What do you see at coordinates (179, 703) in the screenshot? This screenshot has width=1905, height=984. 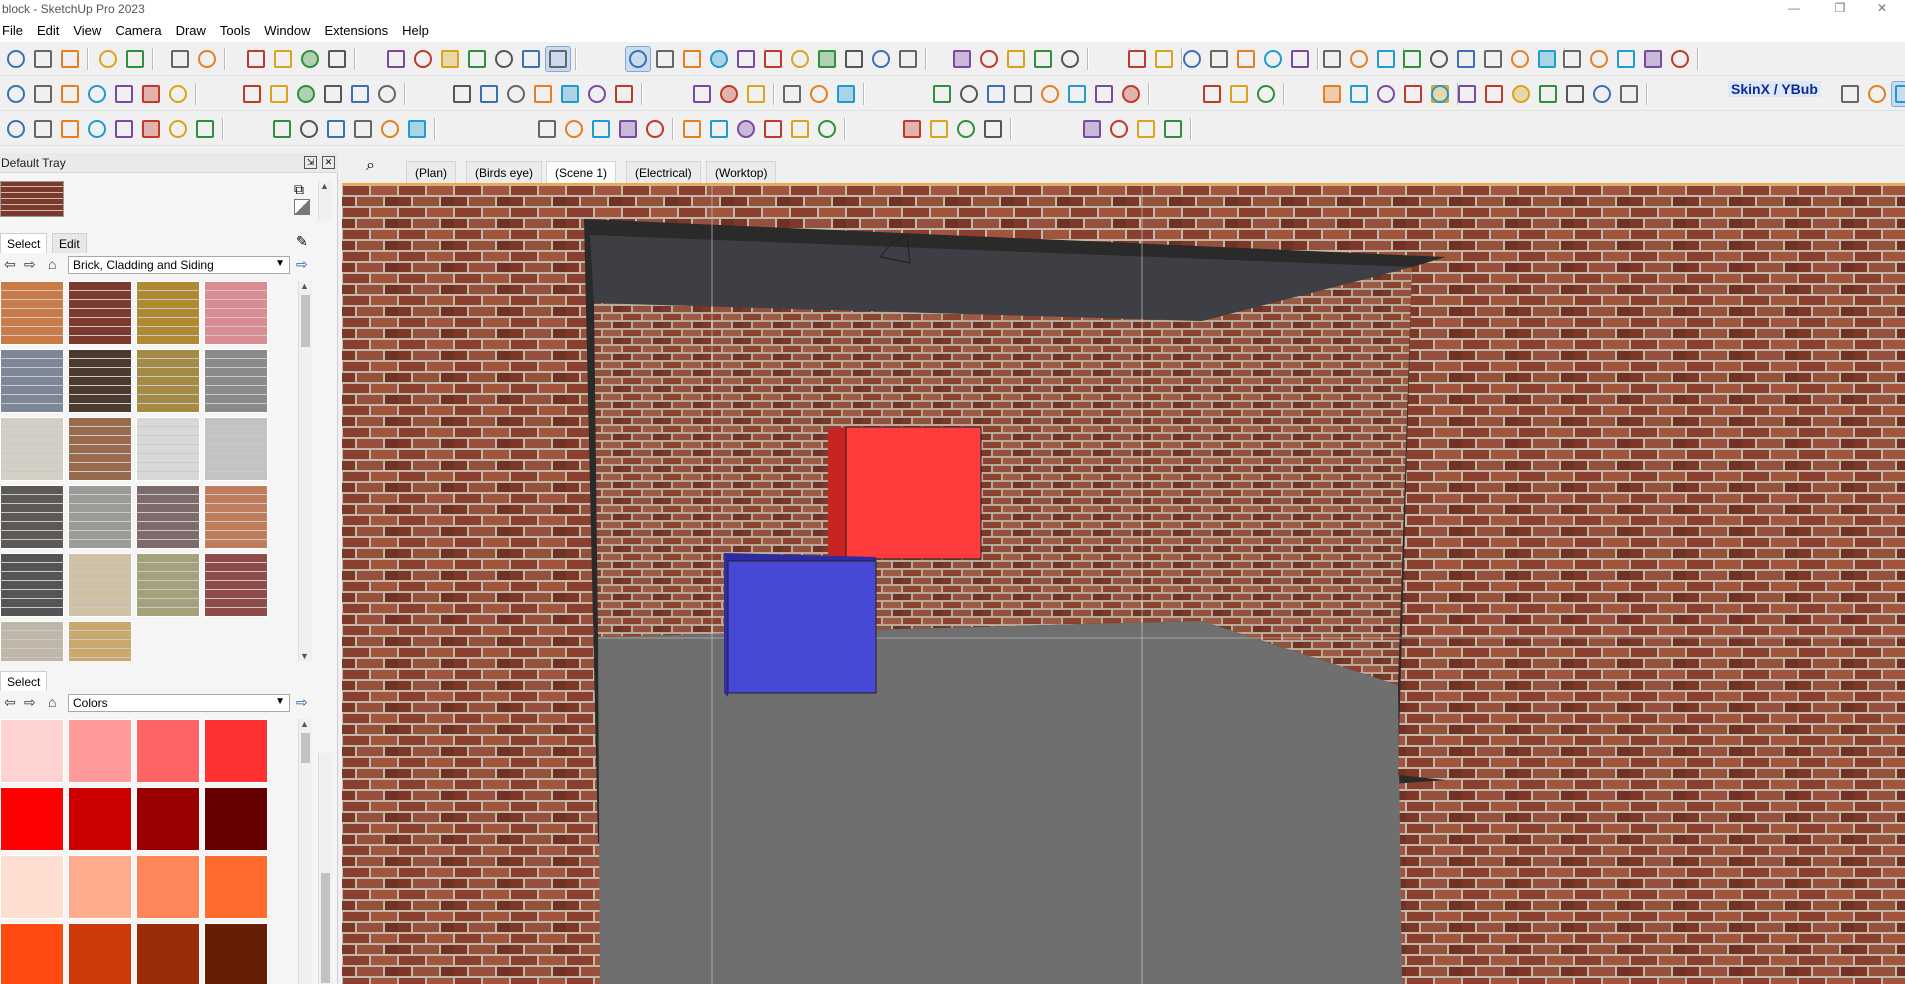 I see `colors-collection-select: Colors ▼` at bounding box center [179, 703].